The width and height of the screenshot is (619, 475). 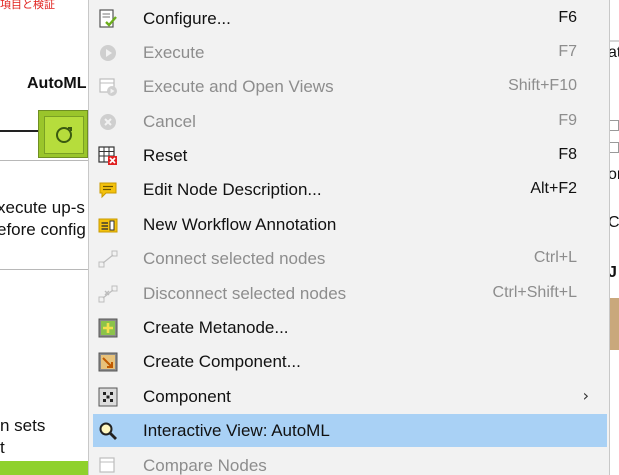 What do you see at coordinates (27, 5) in the screenshot?
I see `canvas-note-text: 項目と検証` at bounding box center [27, 5].